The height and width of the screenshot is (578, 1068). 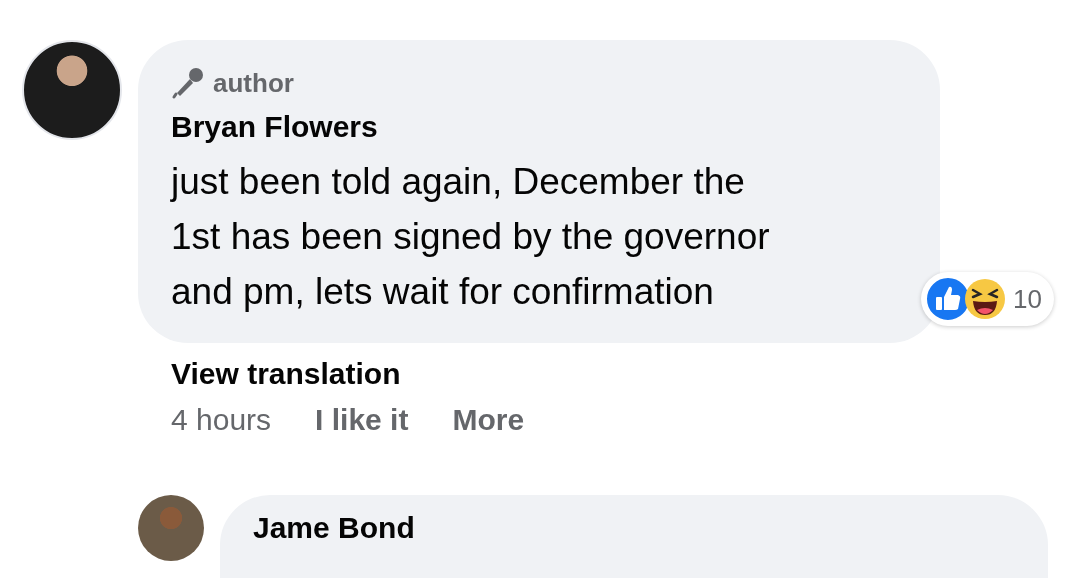 What do you see at coordinates (221, 420) in the screenshot?
I see `comment-time: 4 hours` at bounding box center [221, 420].